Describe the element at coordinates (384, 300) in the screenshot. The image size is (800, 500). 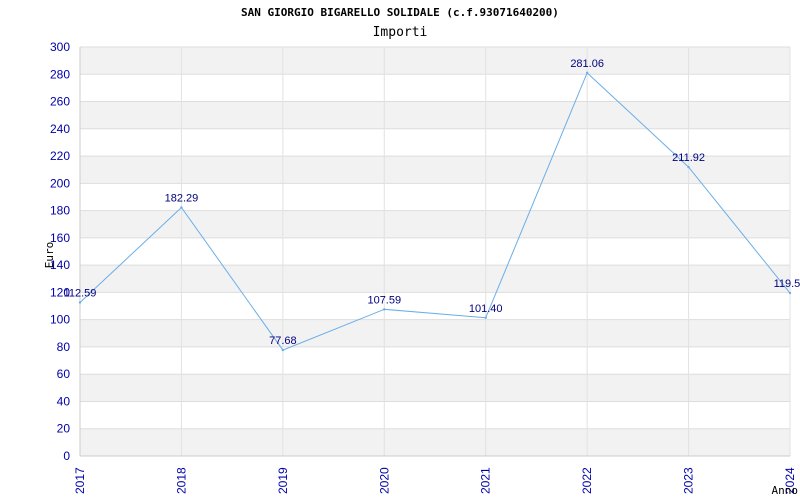
I see `data-label: 107.59` at that location.